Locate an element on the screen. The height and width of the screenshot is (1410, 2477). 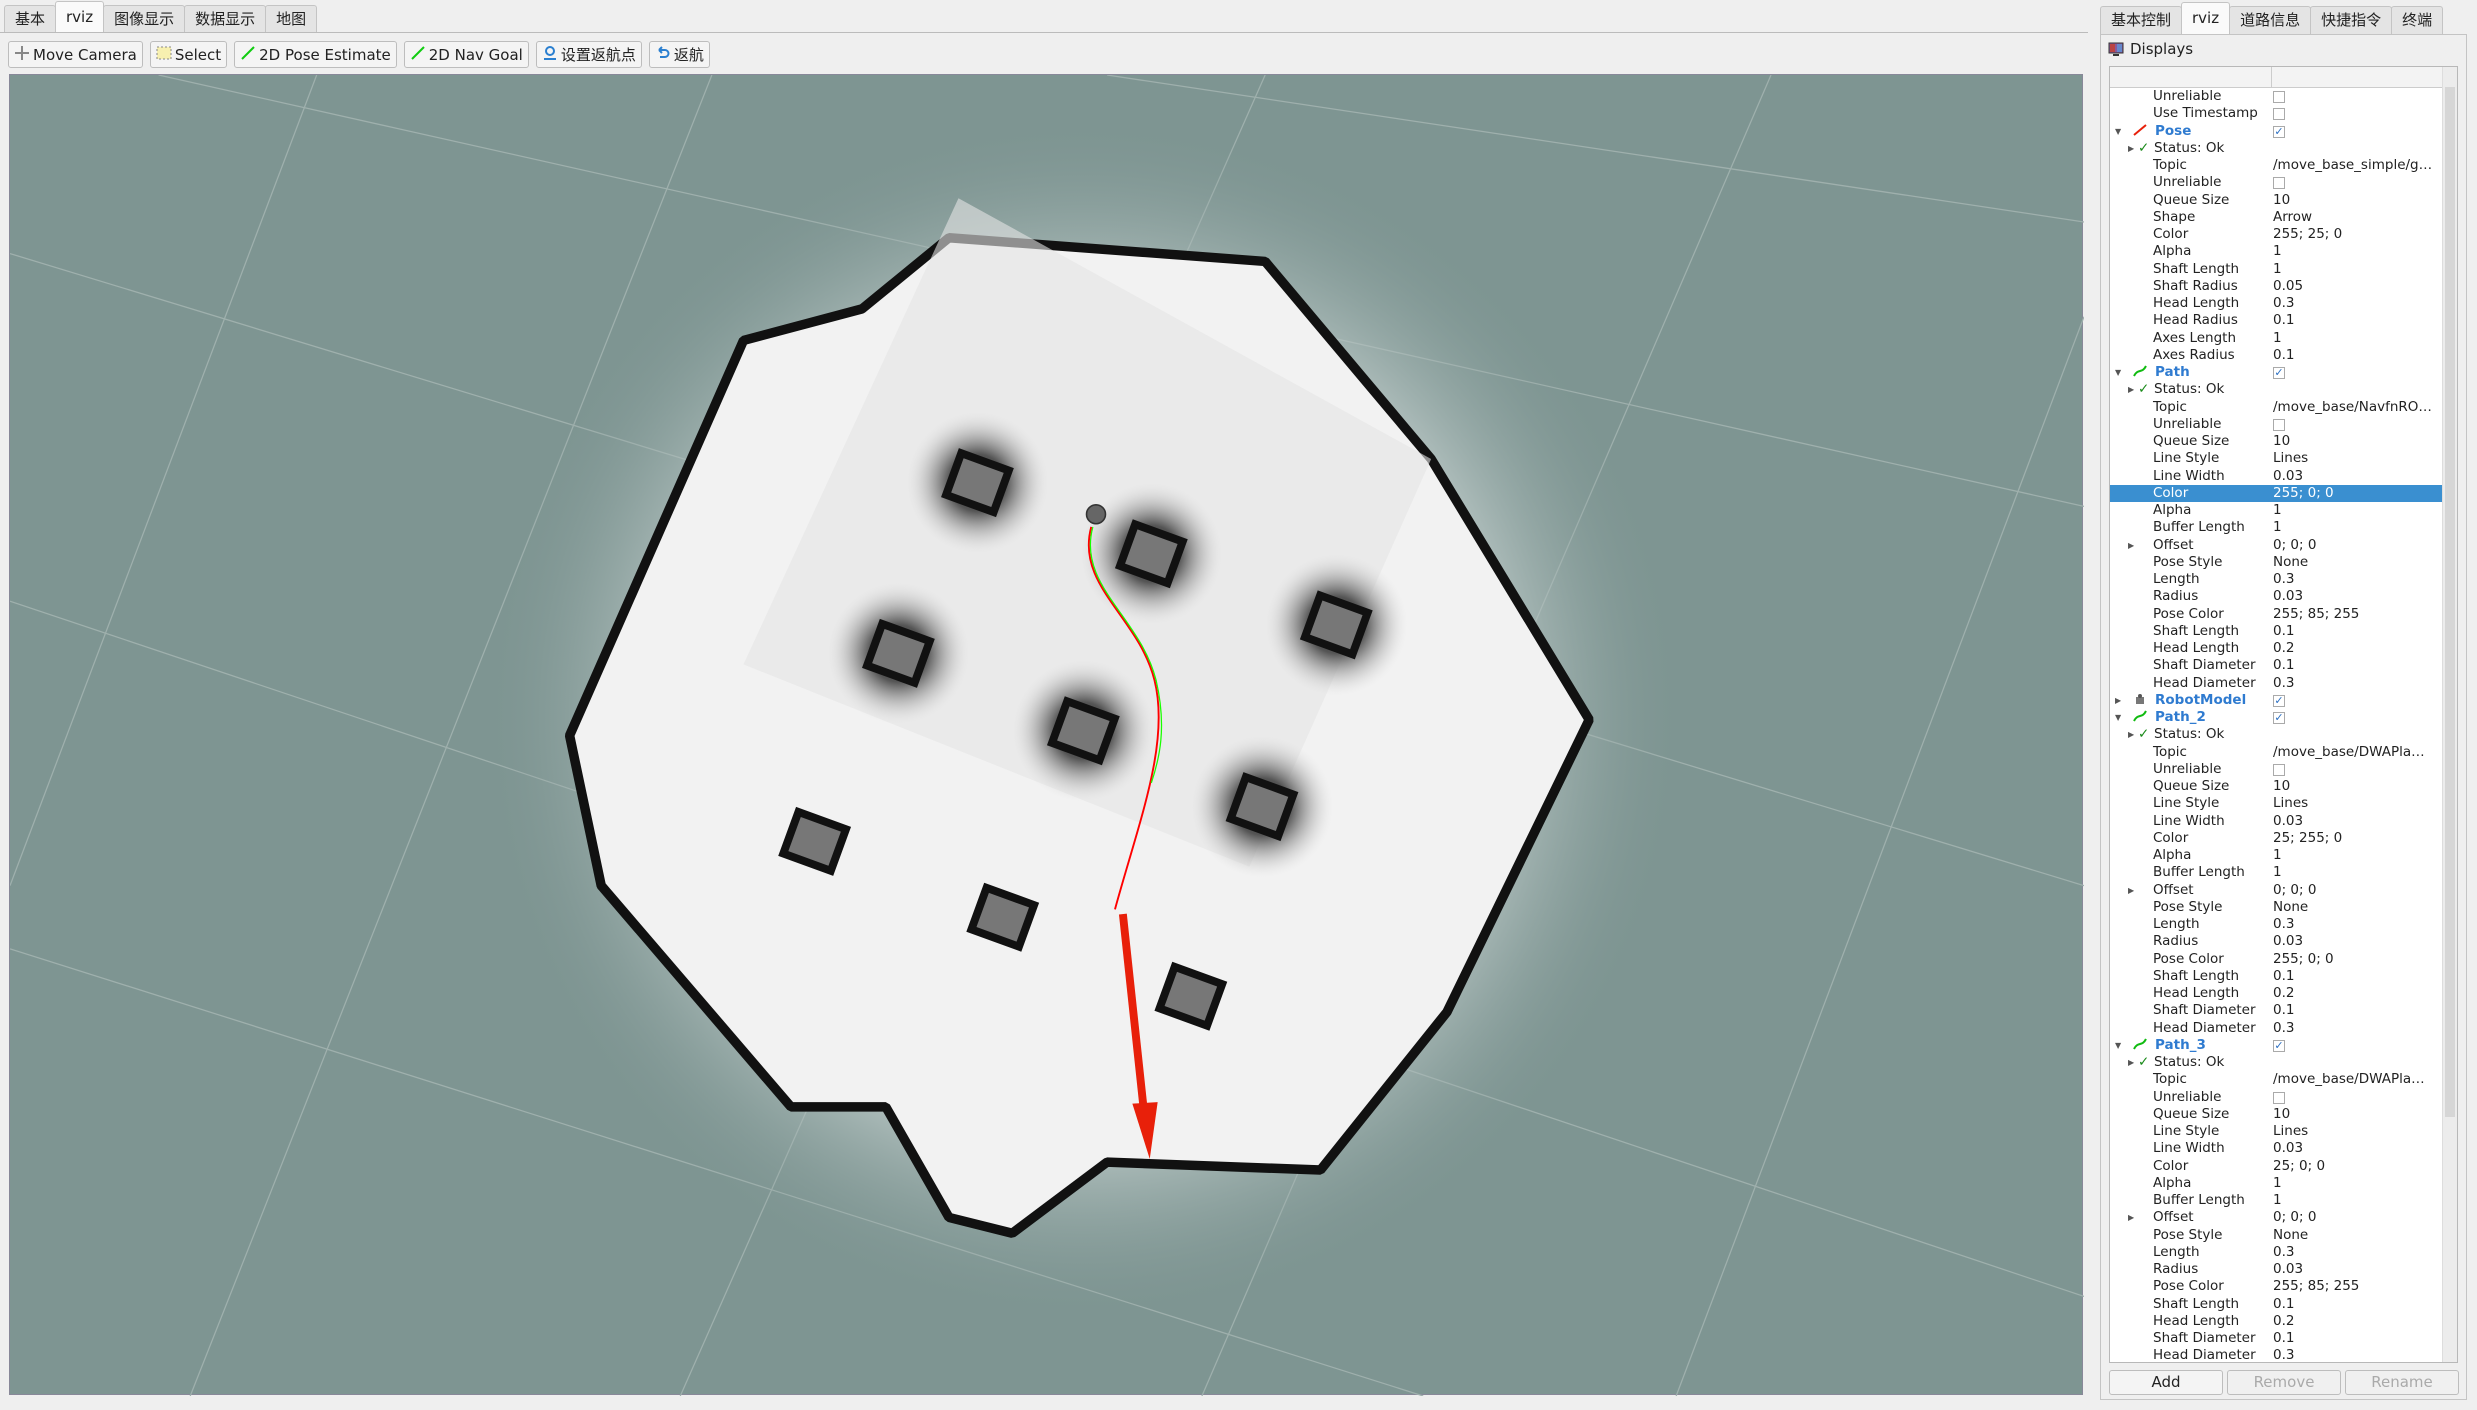
tab-4: 地图 is located at coordinates (291, 19).